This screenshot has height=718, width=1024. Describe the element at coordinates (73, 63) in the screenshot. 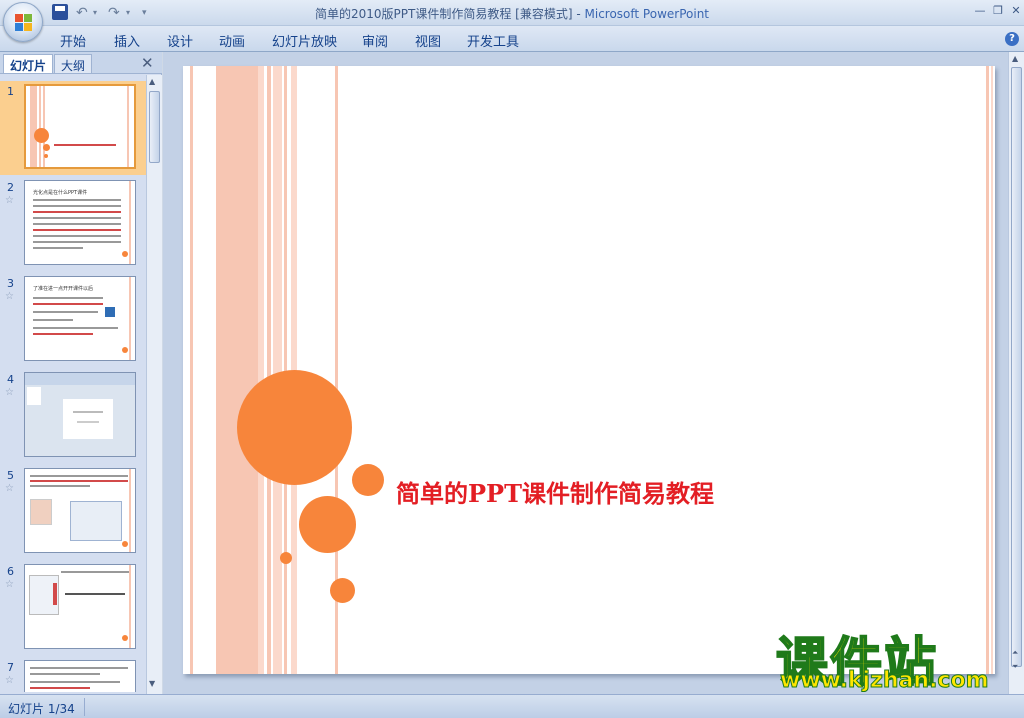

I see `tab-outline: 大纲` at that location.